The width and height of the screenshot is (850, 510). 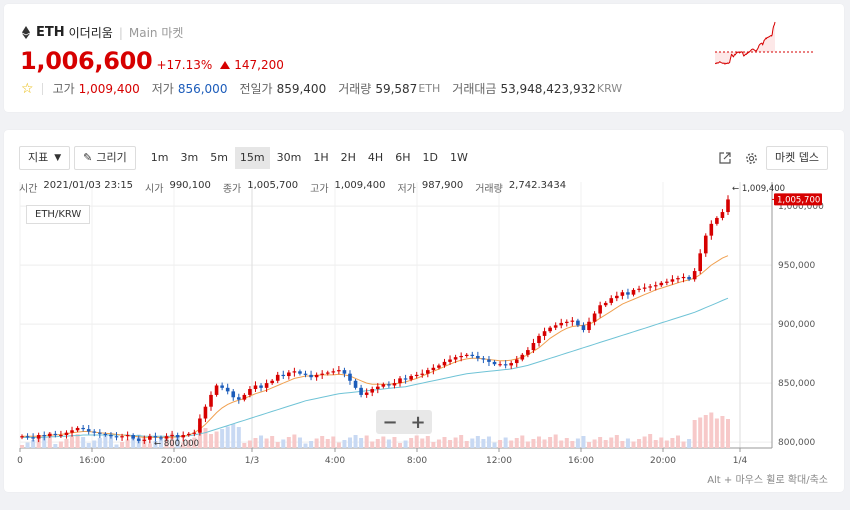 I want to click on timeframe-15m: 15m, so click(x=252, y=158).